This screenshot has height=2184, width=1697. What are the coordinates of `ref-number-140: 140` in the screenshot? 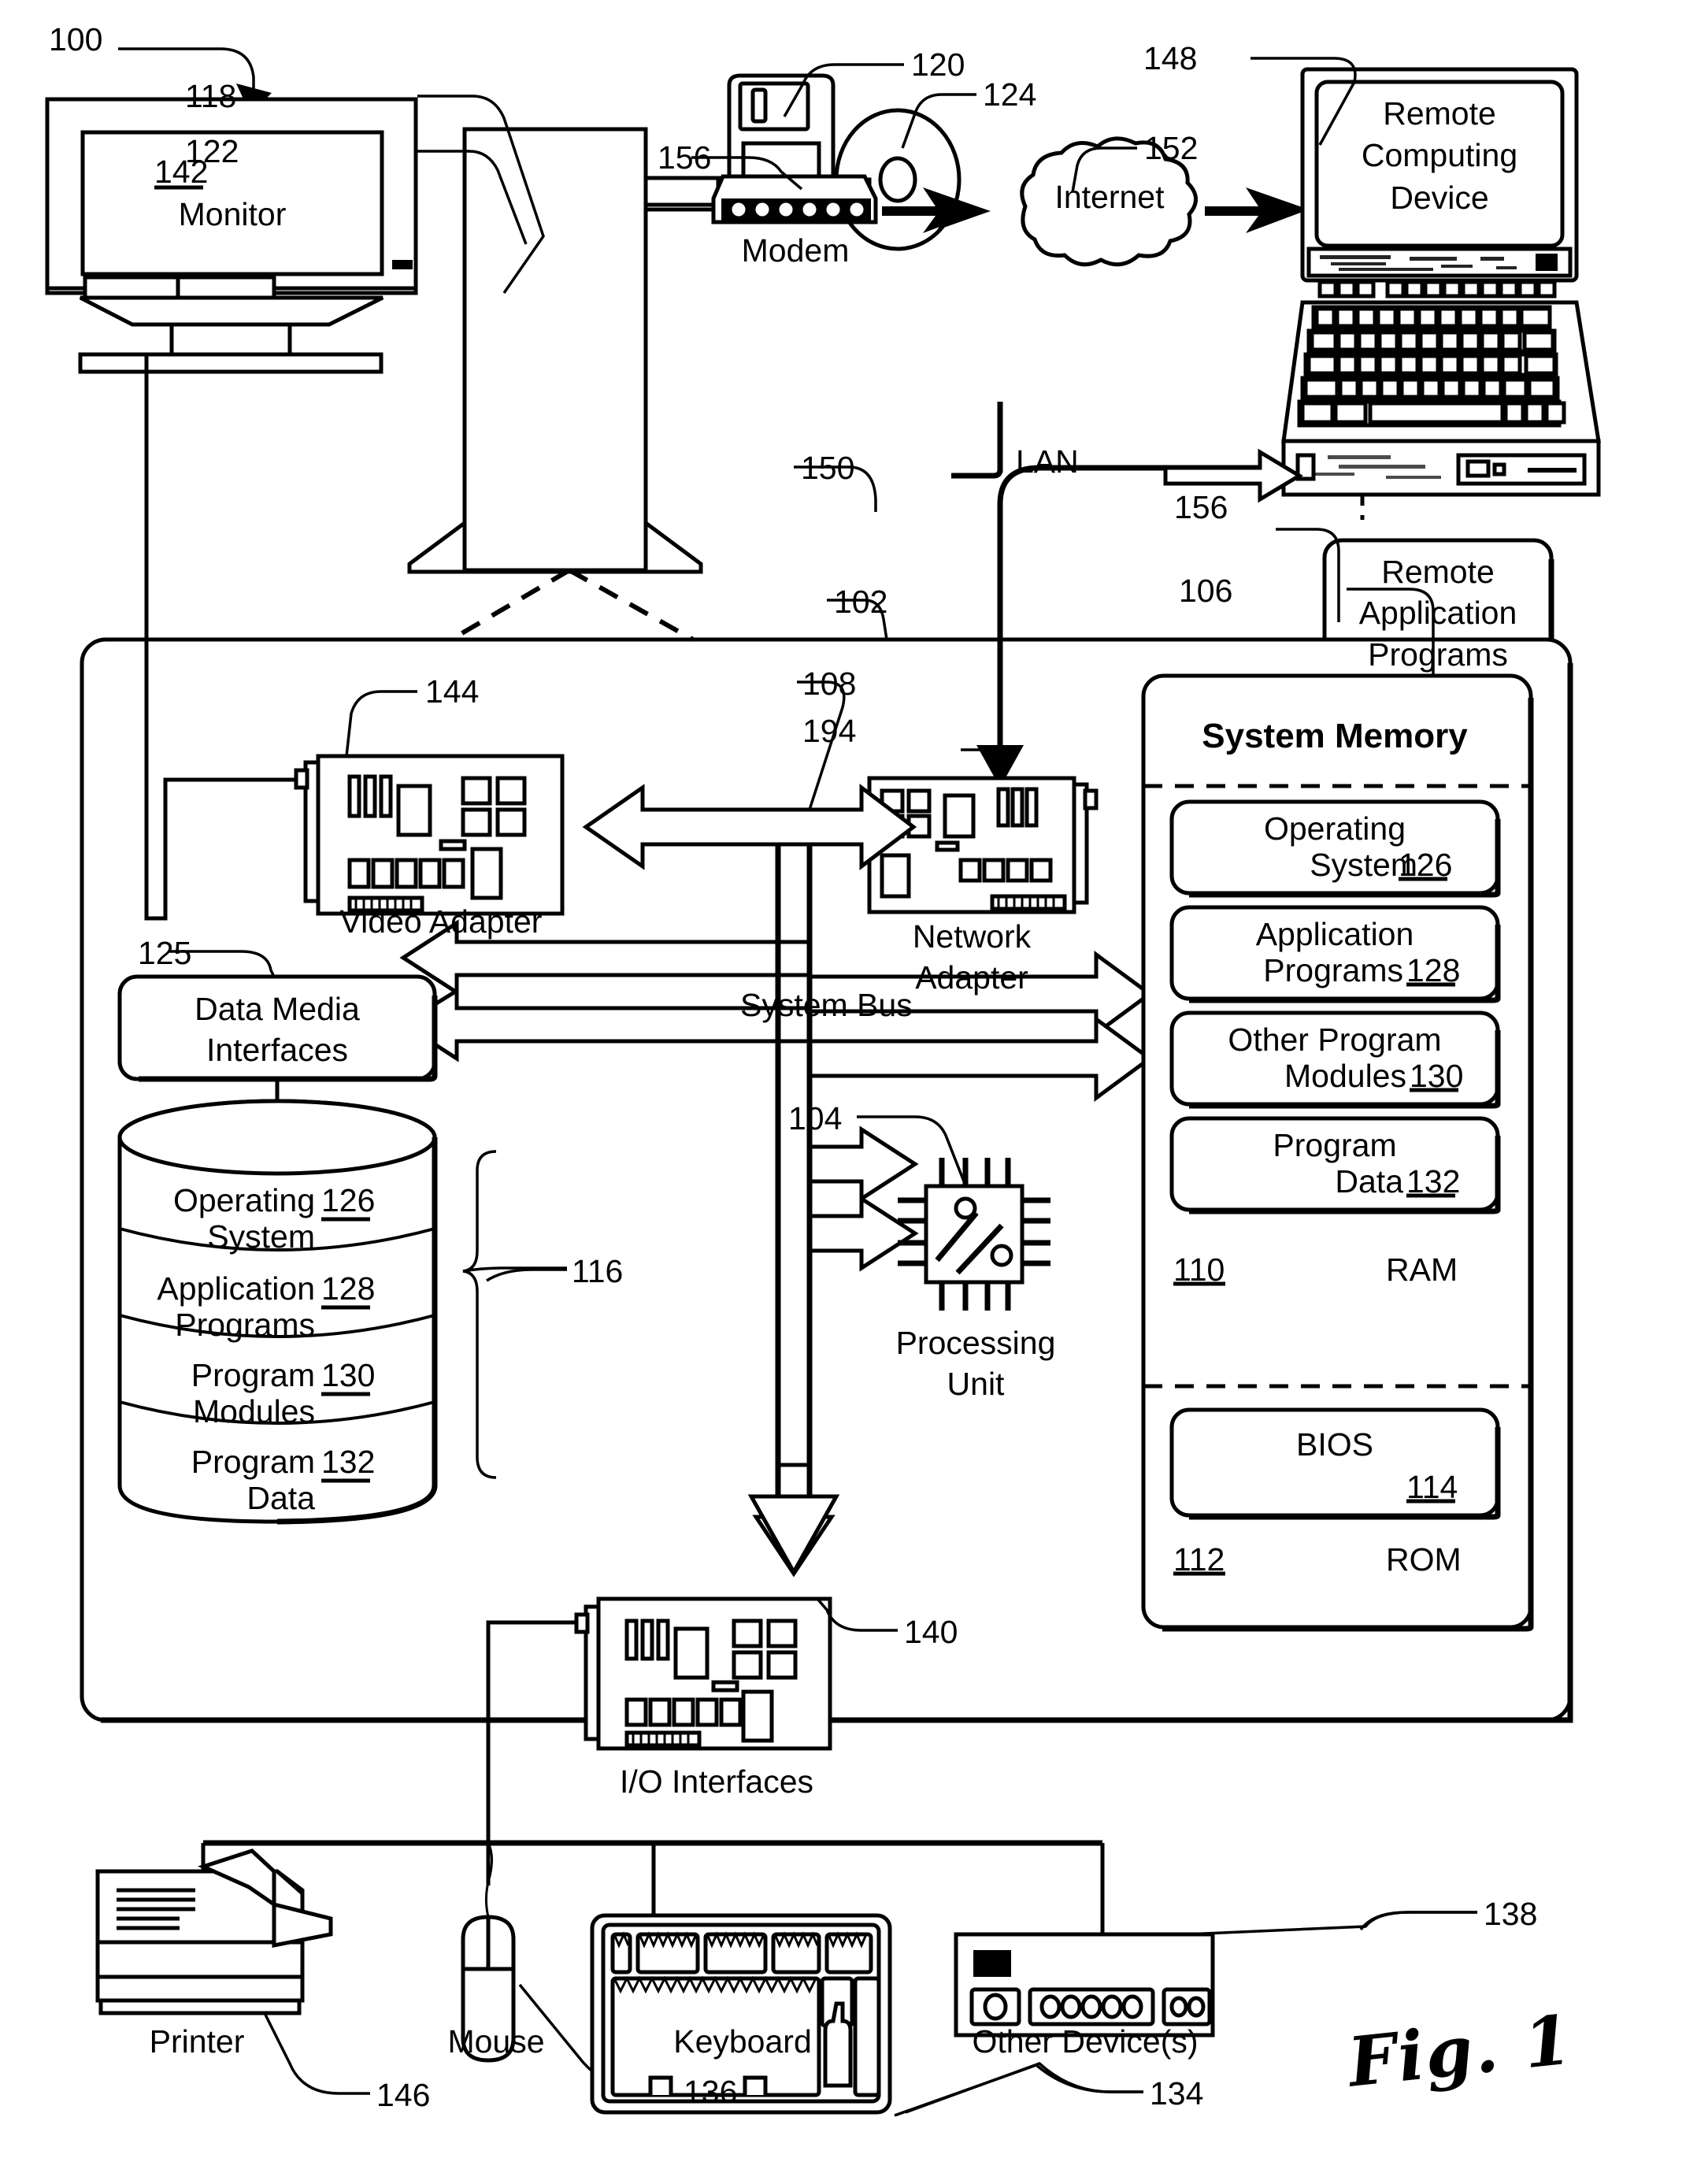 It's located at (931, 1632).